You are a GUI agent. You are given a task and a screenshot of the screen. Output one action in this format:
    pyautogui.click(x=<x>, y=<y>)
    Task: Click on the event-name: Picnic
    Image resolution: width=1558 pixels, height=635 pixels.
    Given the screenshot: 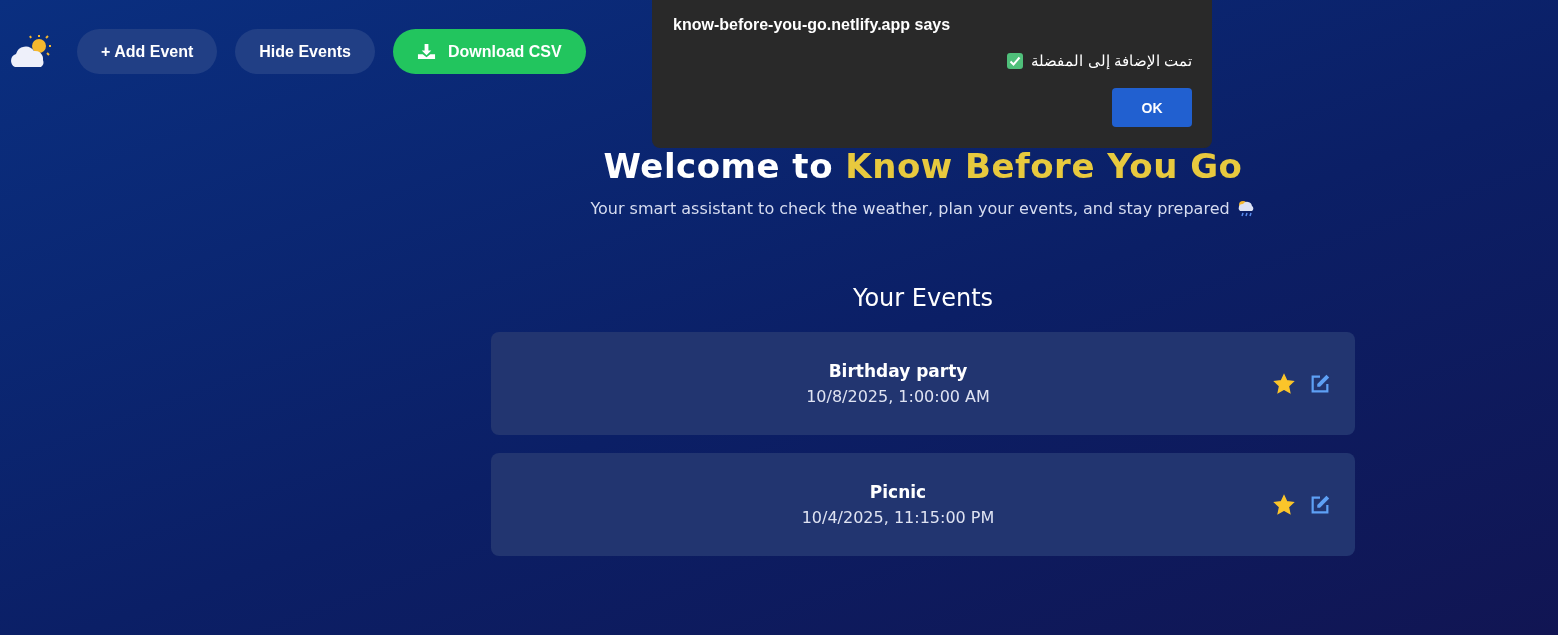 What is the action you would take?
    pyautogui.click(x=898, y=492)
    